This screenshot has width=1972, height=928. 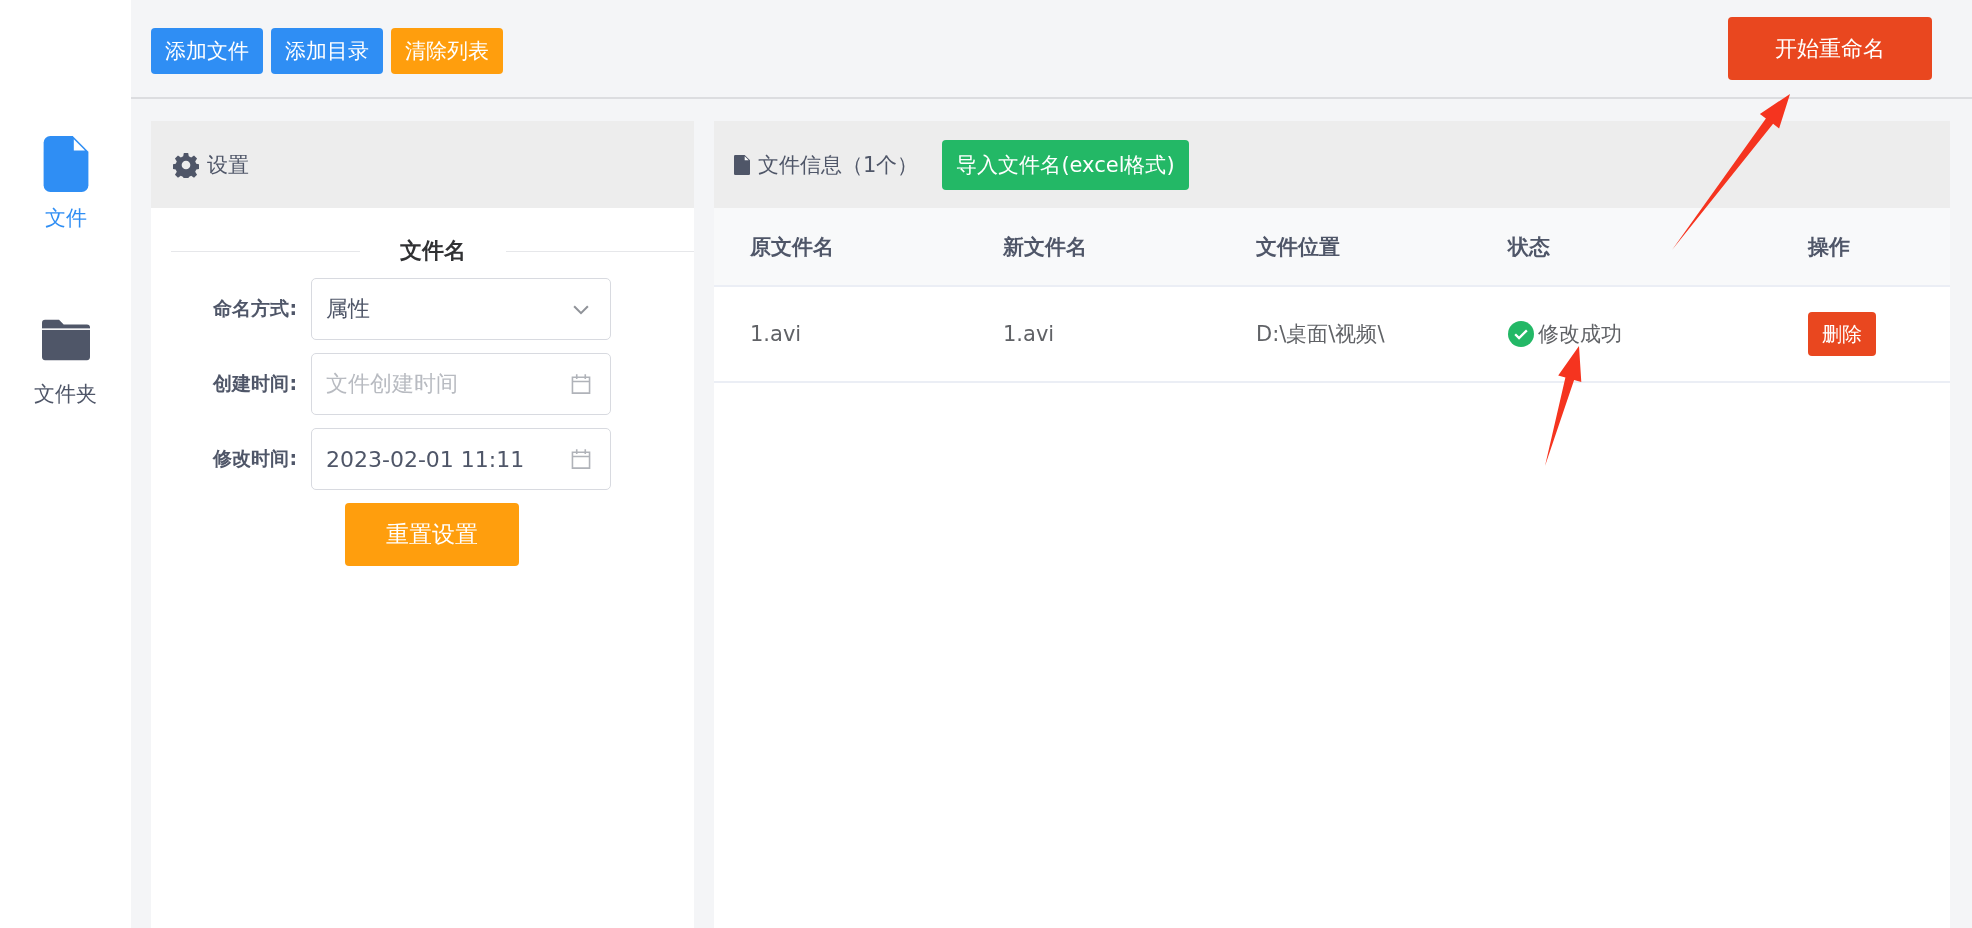 I want to click on panel-title: 设置, so click(x=228, y=165).